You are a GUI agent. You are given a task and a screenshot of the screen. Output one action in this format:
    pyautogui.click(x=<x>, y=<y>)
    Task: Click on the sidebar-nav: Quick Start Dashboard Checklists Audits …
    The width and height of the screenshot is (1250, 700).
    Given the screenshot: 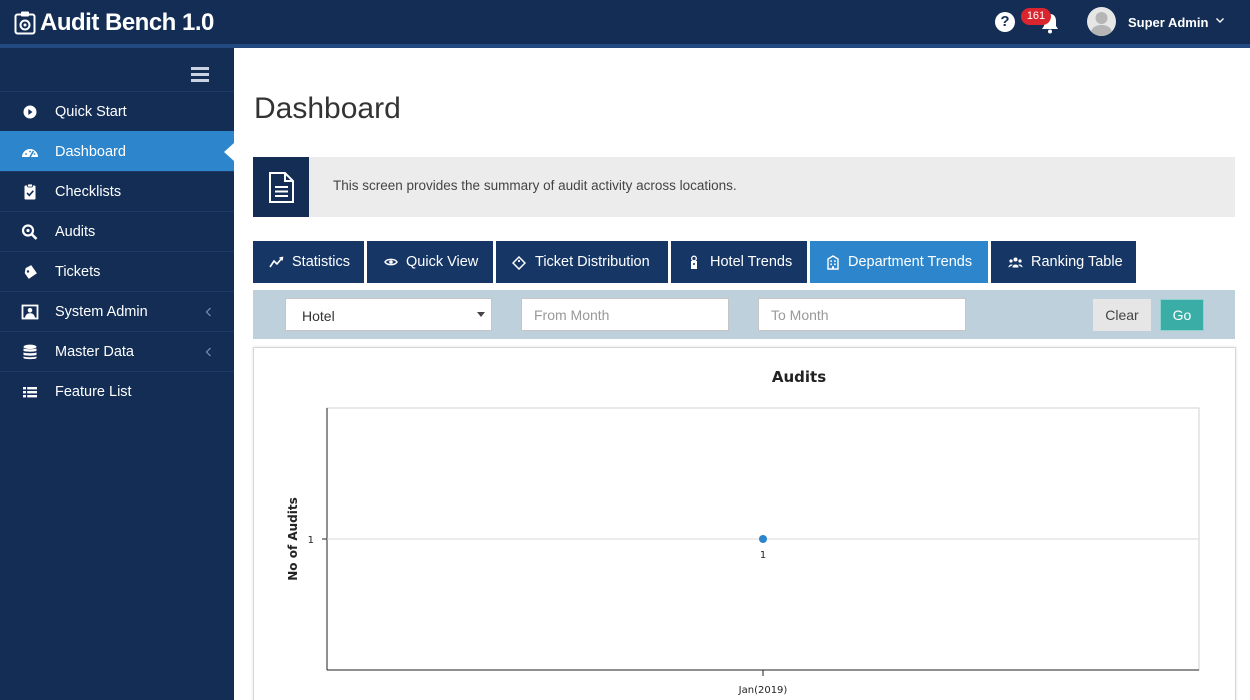 What is the action you would take?
    pyautogui.click(x=117, y=251)
    